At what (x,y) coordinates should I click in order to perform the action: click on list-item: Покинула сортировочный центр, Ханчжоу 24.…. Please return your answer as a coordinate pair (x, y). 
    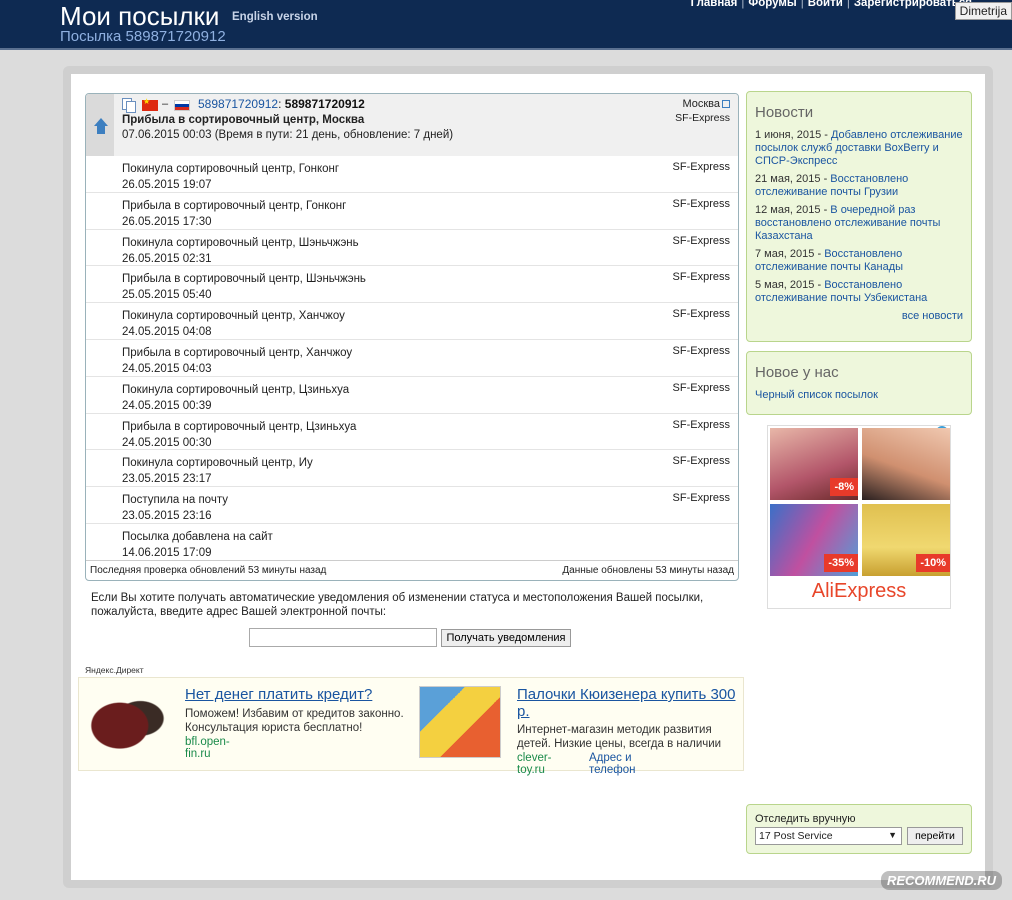
    Looking at the image, I should click on (412, 321).